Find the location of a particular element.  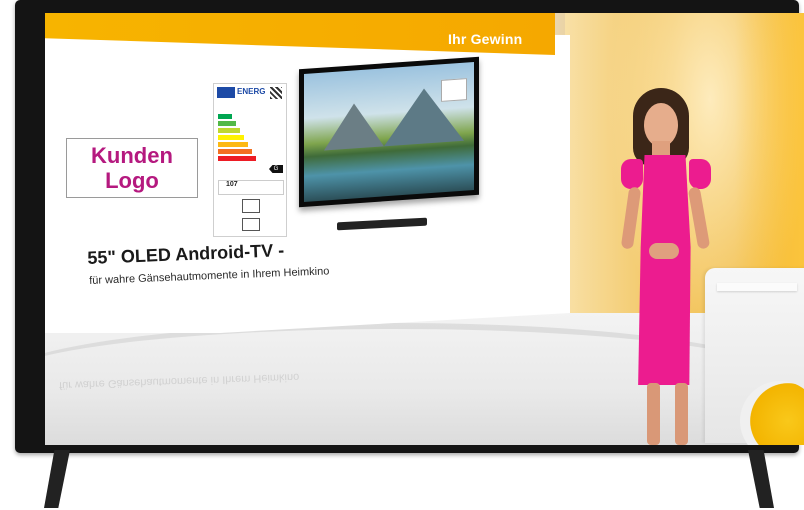

presenter-dress is located at coordinates (664, 270).